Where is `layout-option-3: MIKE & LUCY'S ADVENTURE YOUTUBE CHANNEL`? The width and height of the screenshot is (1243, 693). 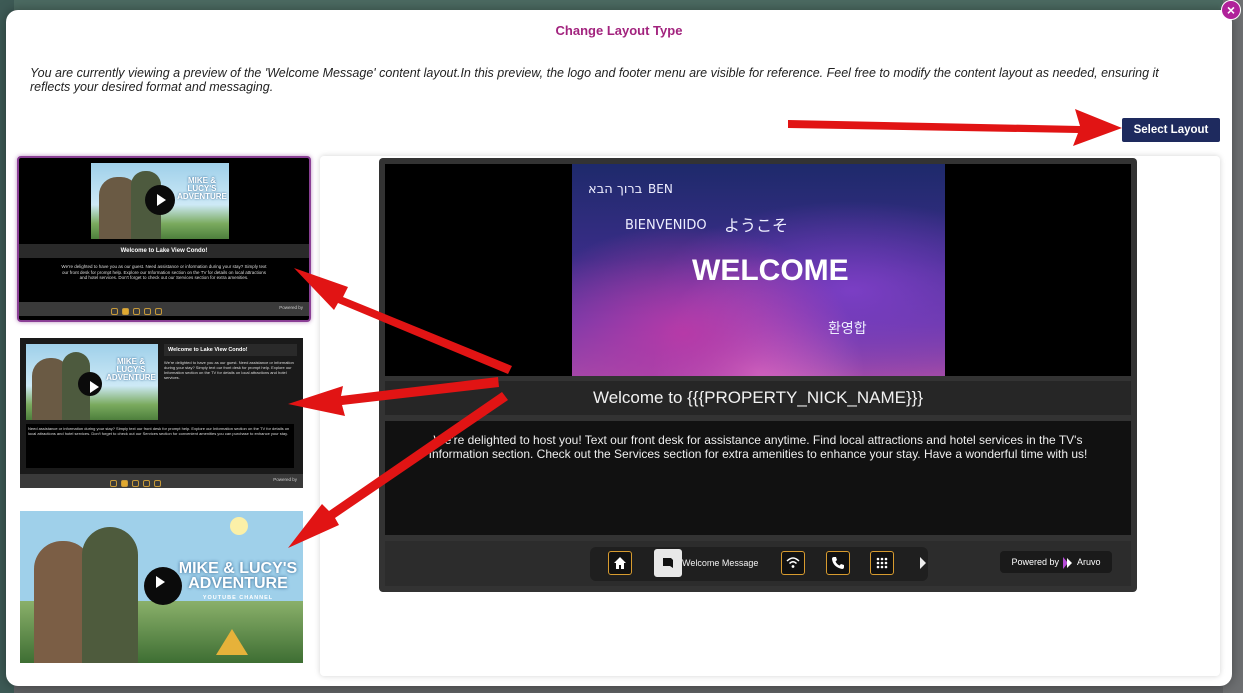 layout-option-3: MIKE & LUCY'S ADVENTURE YOUTUBE CHANNEL is located at coordinates (161, 587).